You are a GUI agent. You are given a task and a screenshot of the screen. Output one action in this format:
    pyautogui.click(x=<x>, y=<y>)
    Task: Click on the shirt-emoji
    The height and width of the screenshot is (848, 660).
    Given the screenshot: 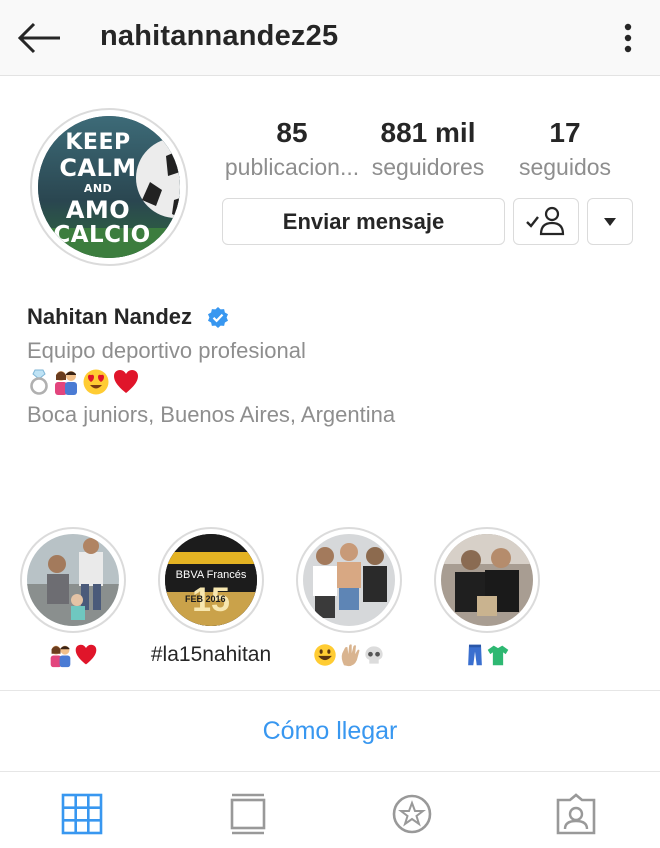 What is the action you would take?
    pyautogui.click(x=497, y=655)
    